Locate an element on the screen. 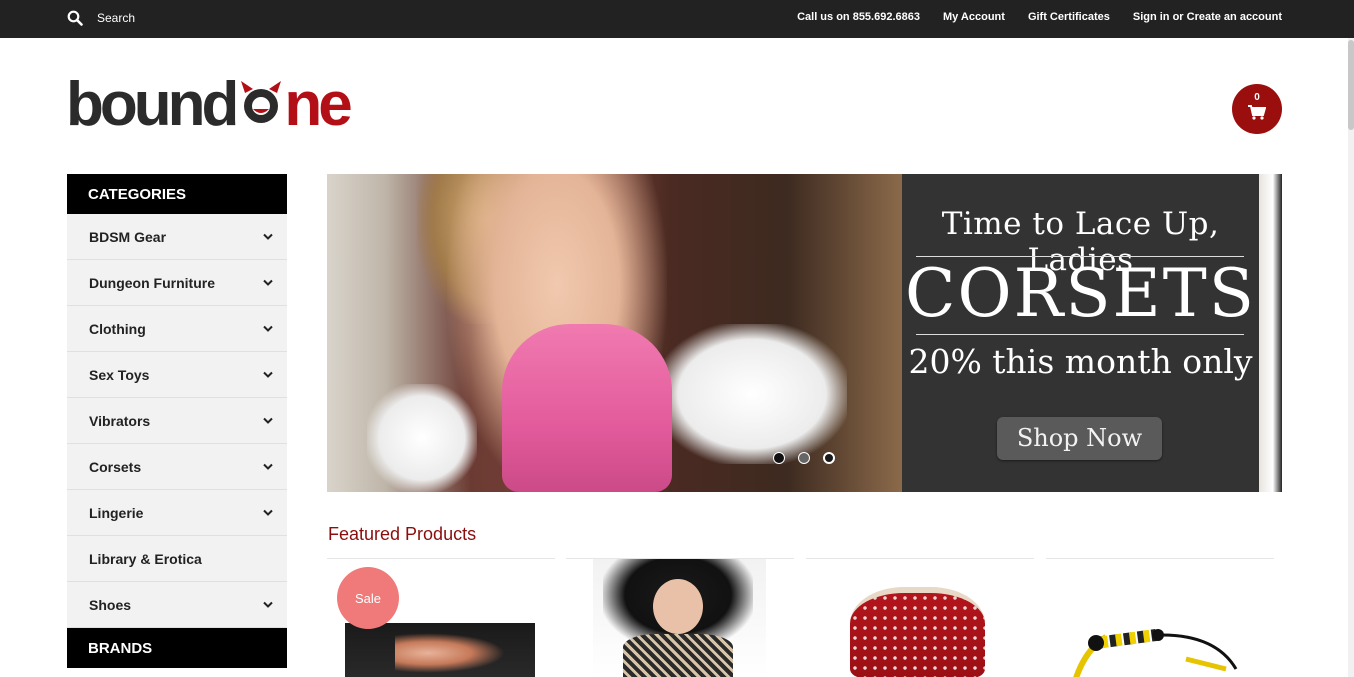 The image size is (1354, 677). category-shoes: Shoes is located at coordinates (177, 605).